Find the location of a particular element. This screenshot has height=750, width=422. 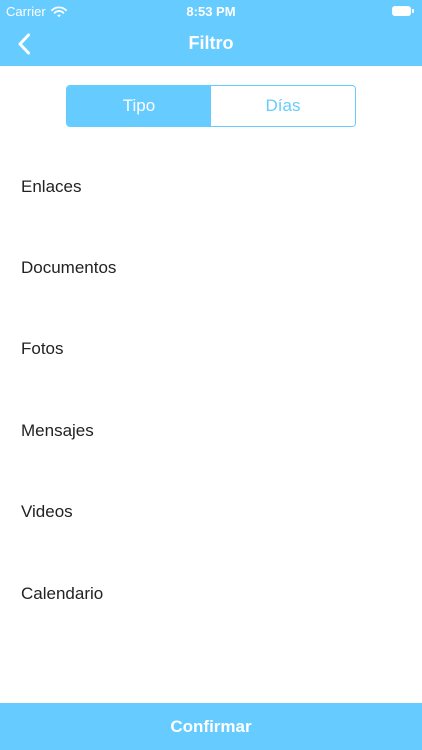

filter-segmented-control: Tipo Días is located at coordinates (211, 106).